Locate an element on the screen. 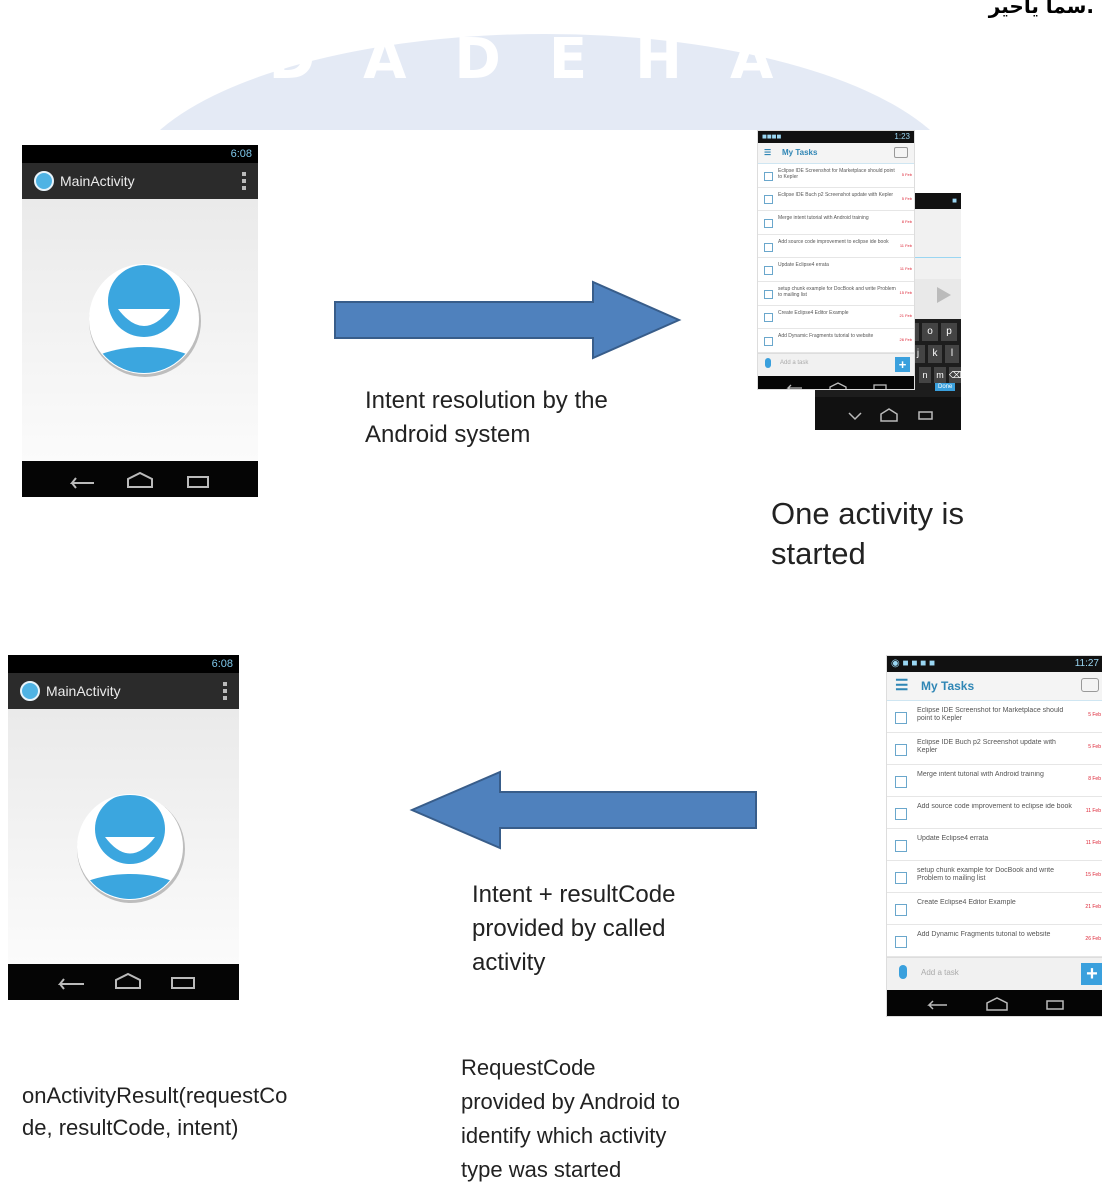 This screenshot has width=1102, height=1196. main-activity-phone-top: 6:08 MainActivity is located at coordinates (140, 321).